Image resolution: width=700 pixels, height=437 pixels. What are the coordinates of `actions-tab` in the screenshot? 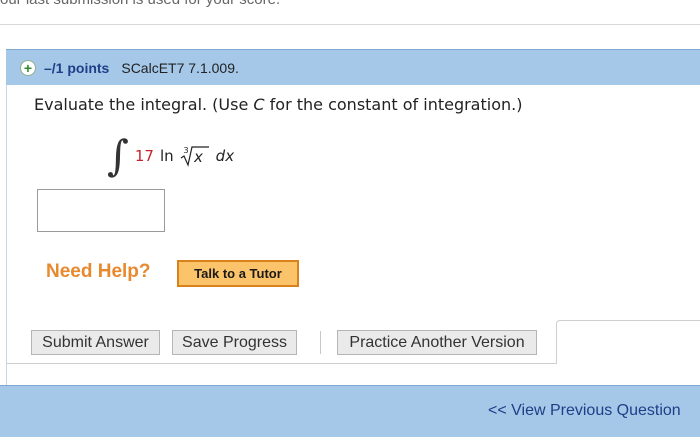 It's located at (628, 341).